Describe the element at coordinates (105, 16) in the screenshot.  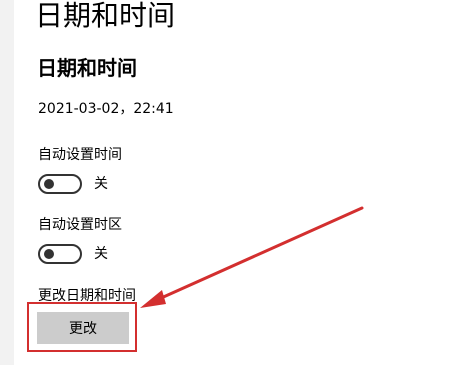
I see `page-title: 日期和时间` at that location.